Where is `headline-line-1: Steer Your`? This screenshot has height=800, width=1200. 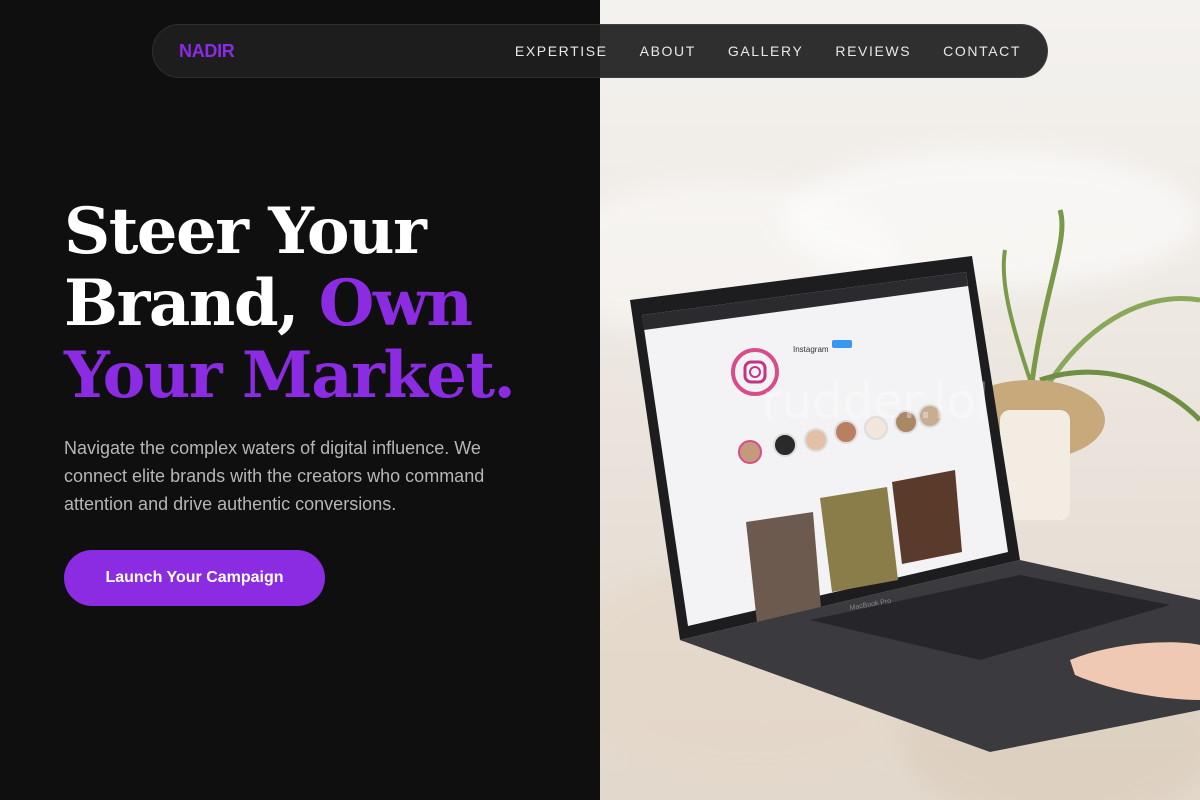 headline-line-1: Steer Your is located at coordinates (245, 231).